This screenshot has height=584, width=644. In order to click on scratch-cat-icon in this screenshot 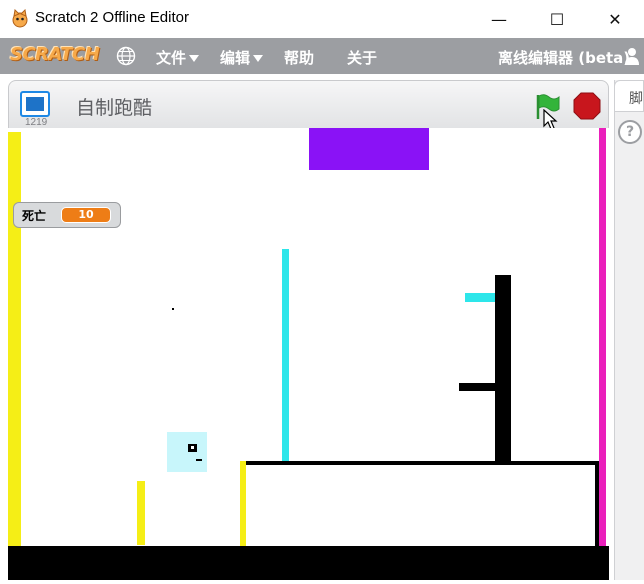, I will do `click(20, 18)`.